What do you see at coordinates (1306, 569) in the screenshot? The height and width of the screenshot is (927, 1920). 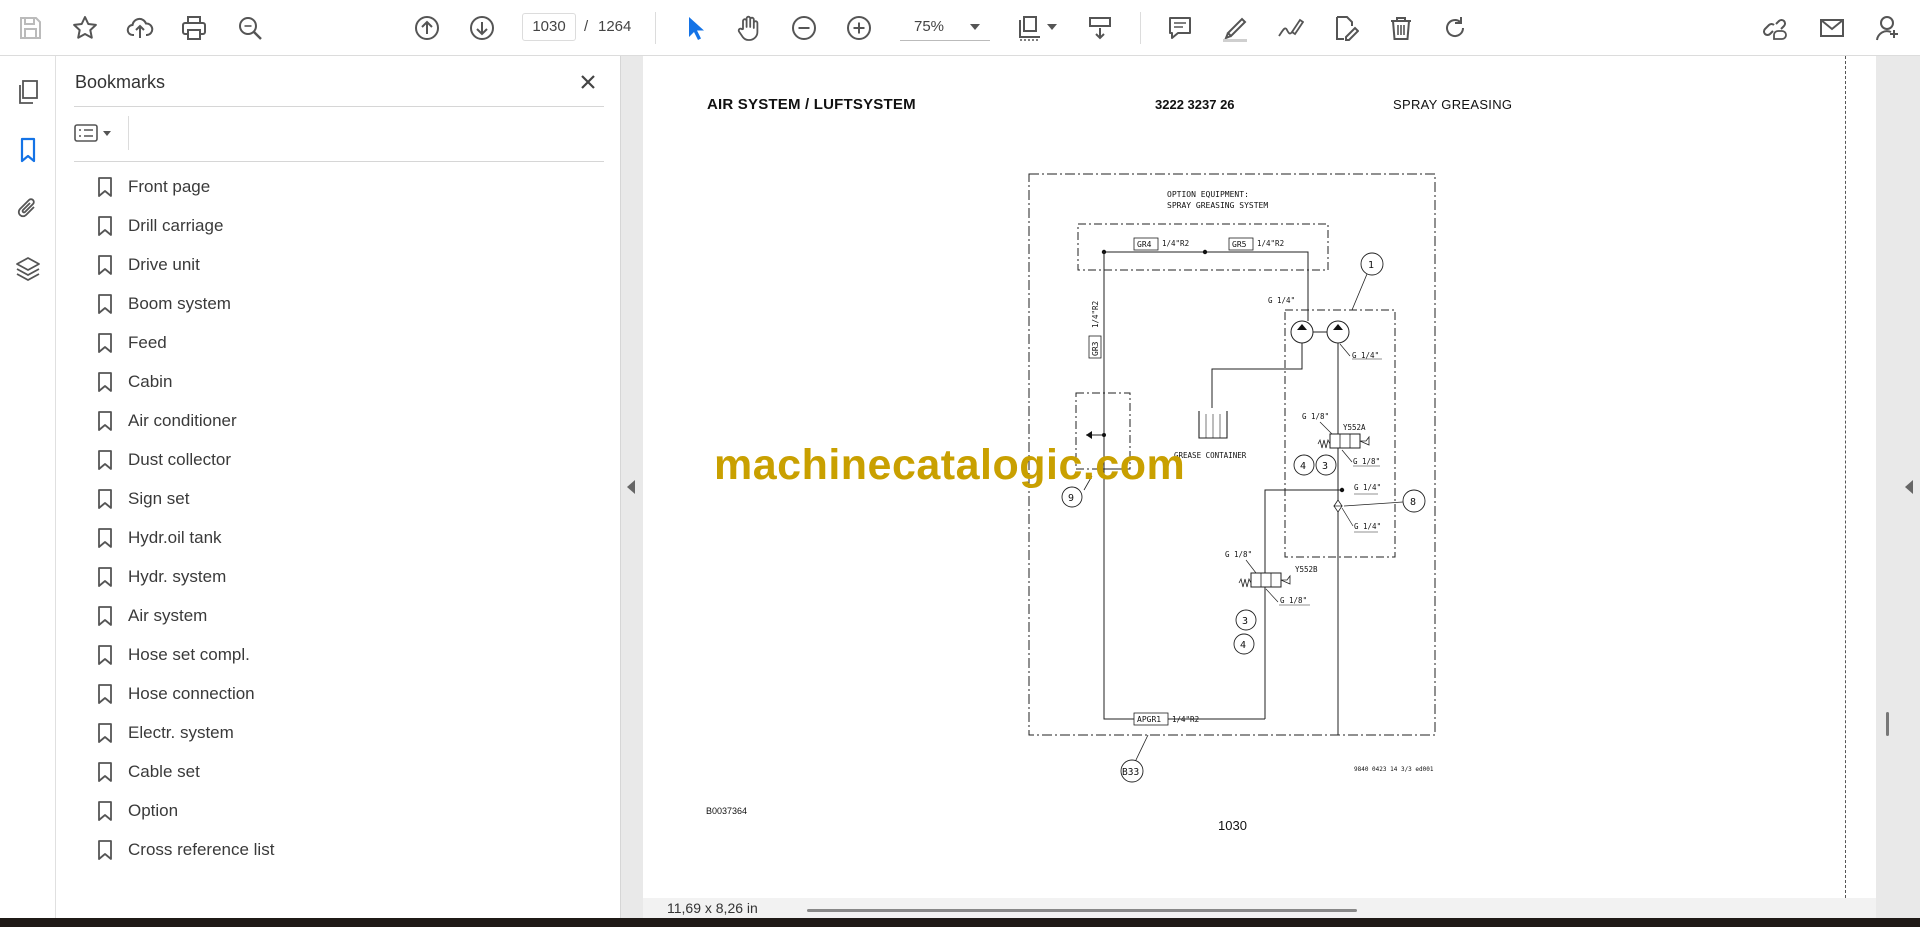 I see `valve-y552b-label: Y552B` at bounding box center [1306, 569].